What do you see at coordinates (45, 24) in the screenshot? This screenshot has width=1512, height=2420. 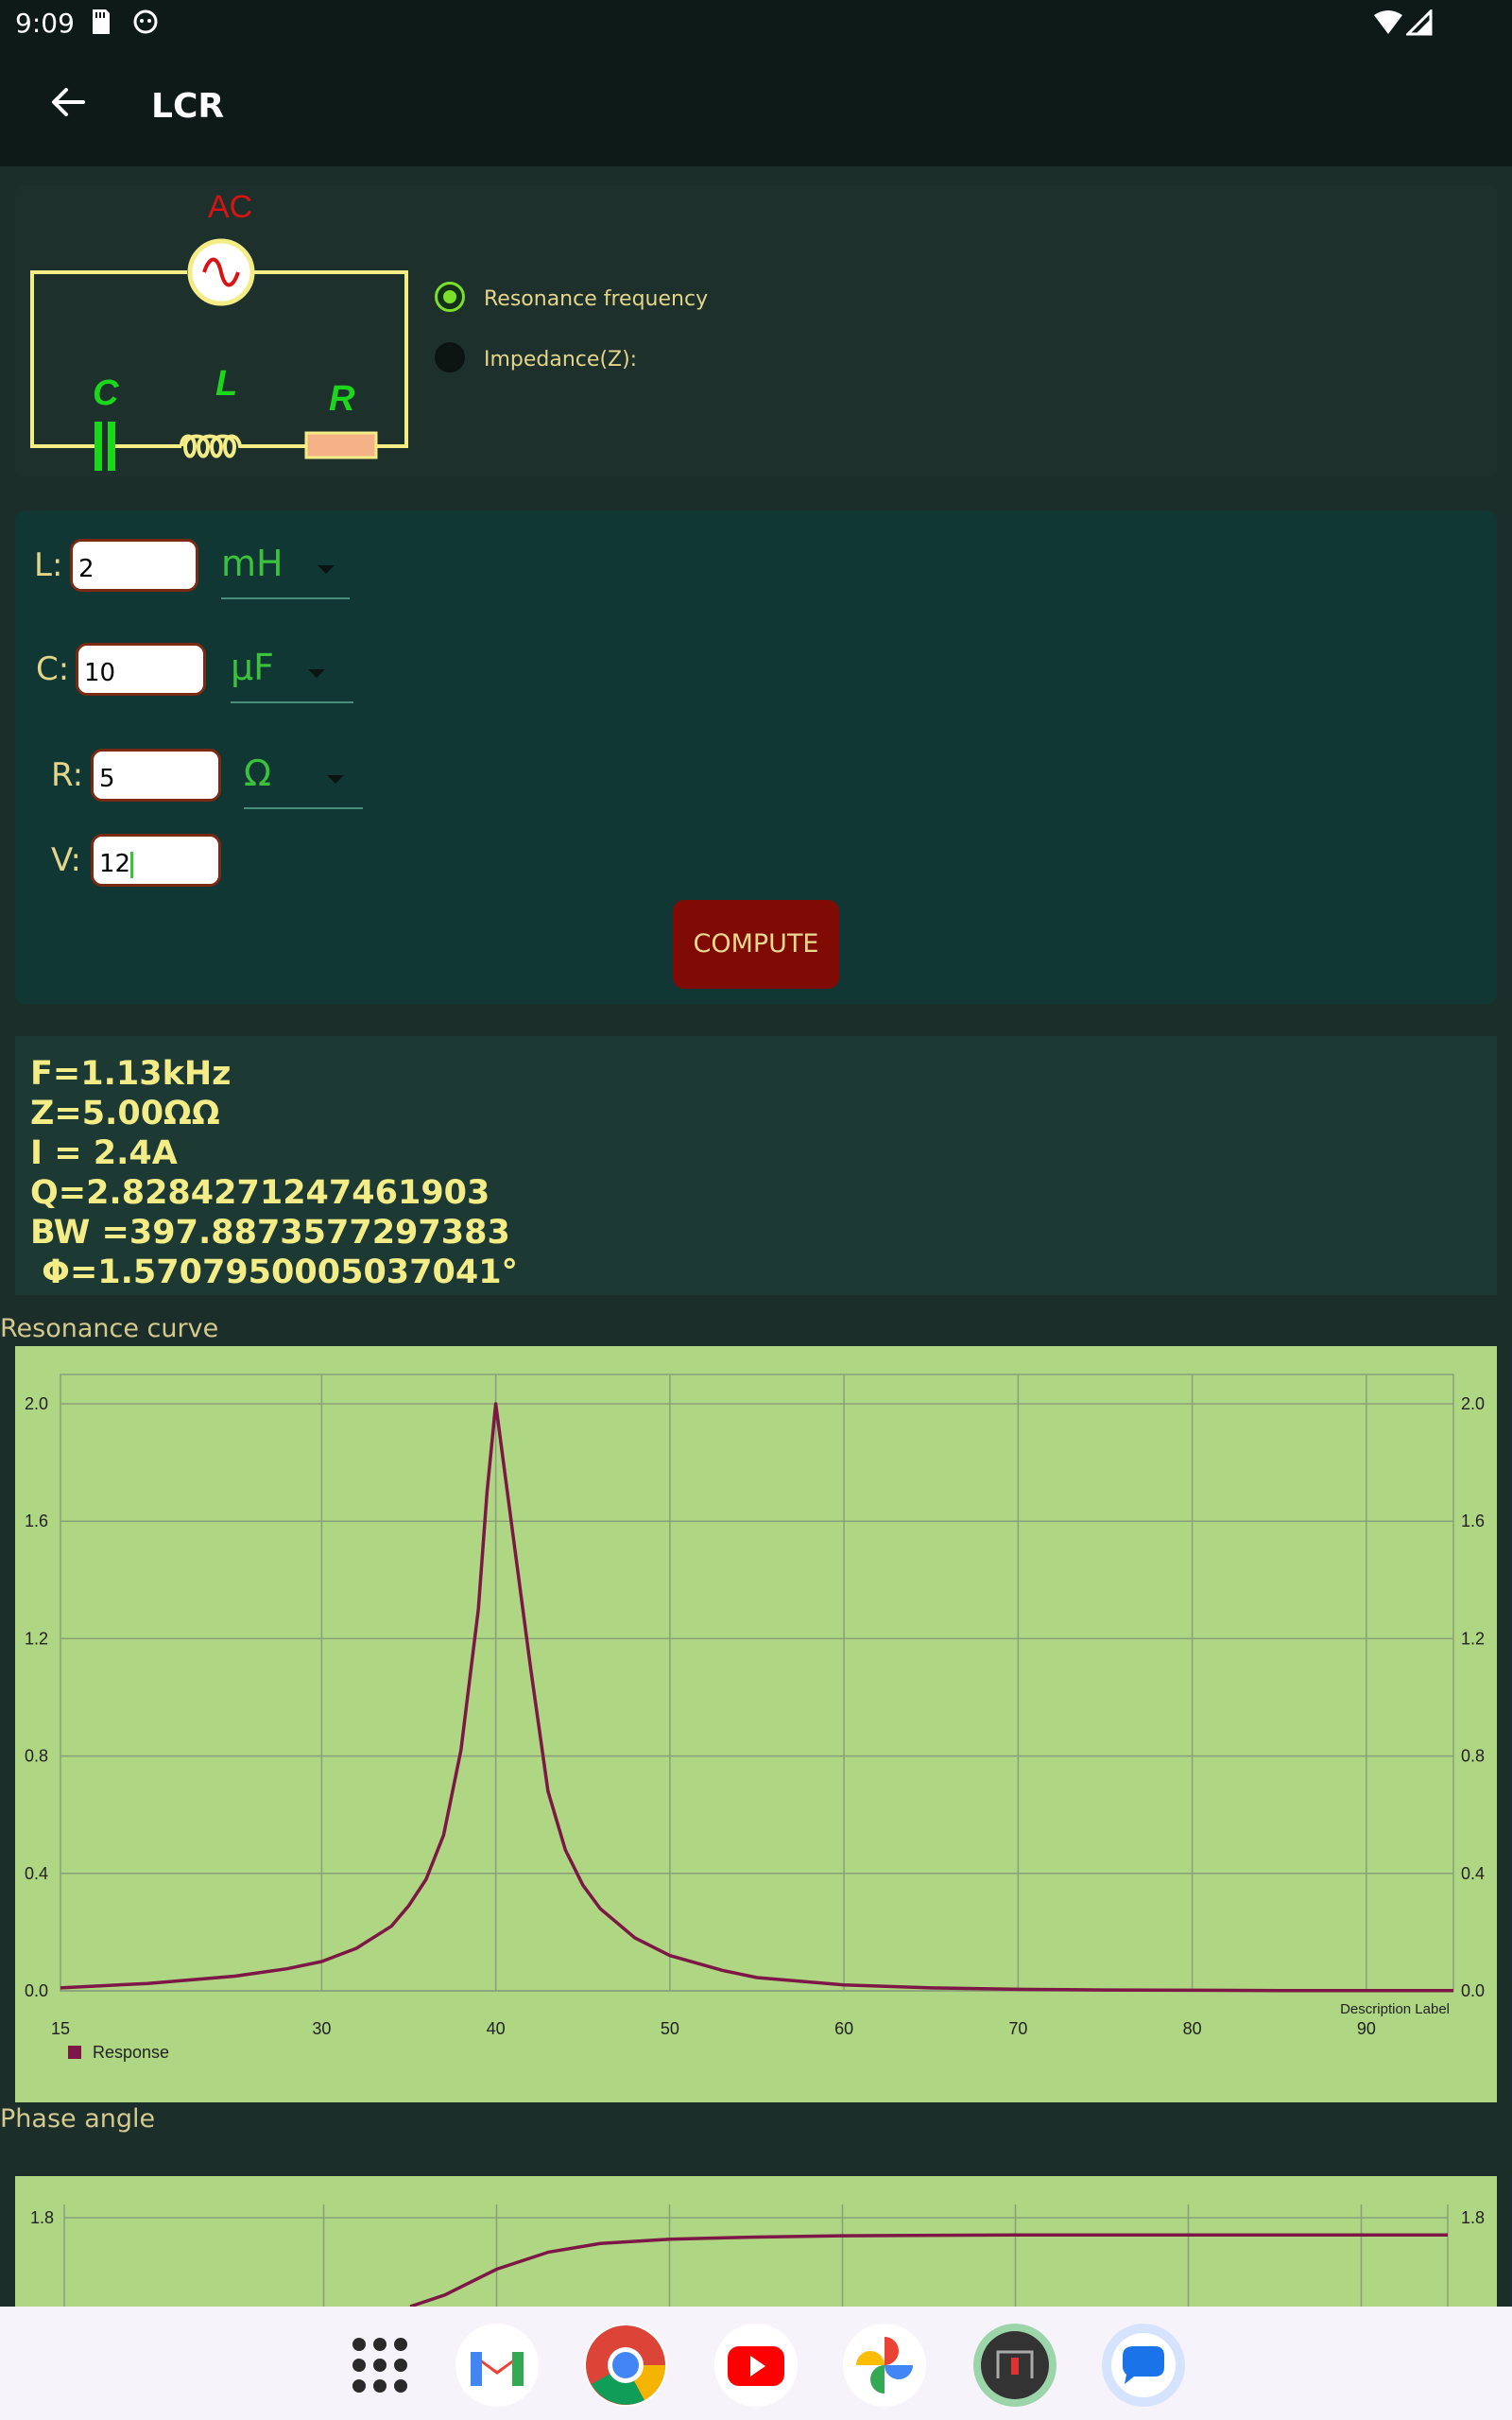 I see `status-time: 9:09` at bounding box center [45, 24].